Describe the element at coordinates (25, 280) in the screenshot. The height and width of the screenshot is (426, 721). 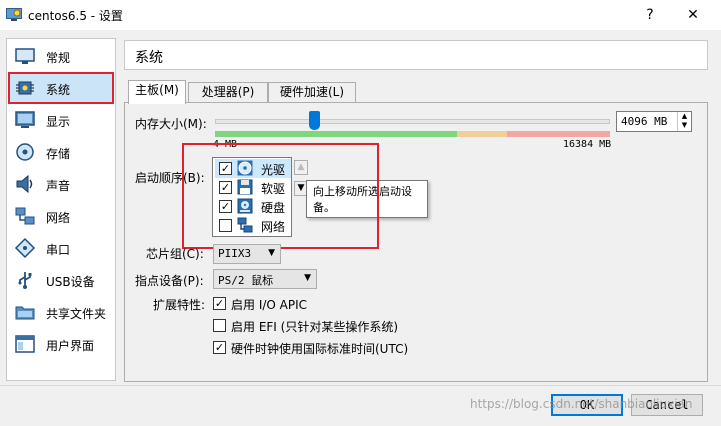
I see `usb-icon` at that location.